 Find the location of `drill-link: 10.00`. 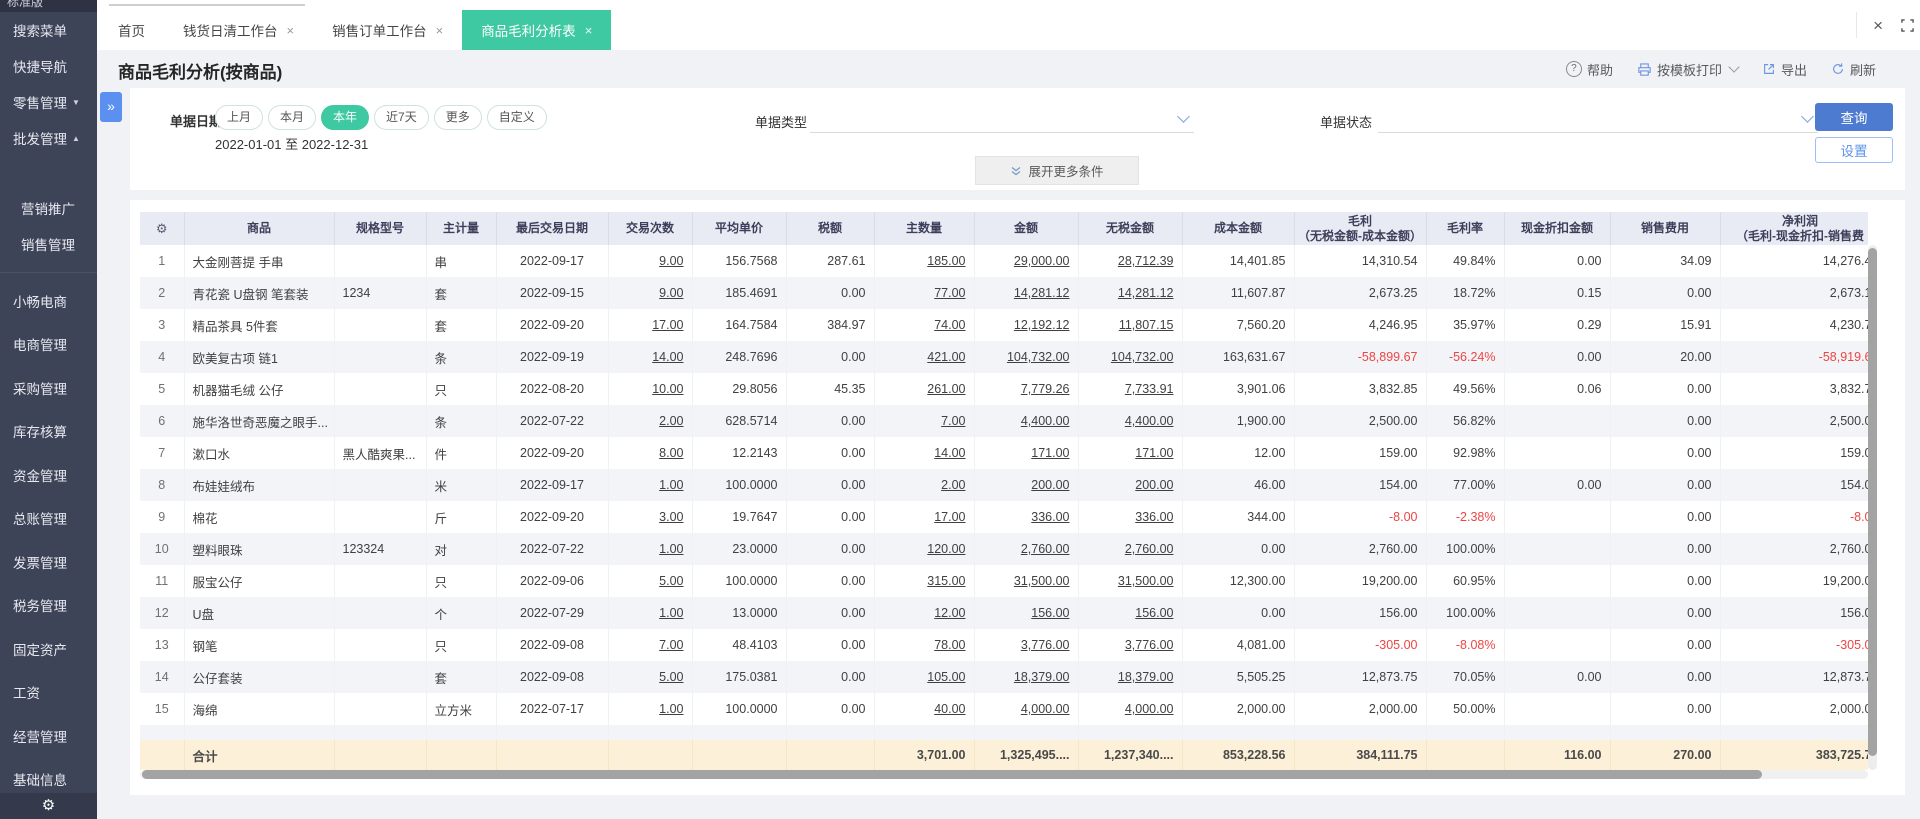

drill-link: 10.00 is located at coordinates (667, 389).